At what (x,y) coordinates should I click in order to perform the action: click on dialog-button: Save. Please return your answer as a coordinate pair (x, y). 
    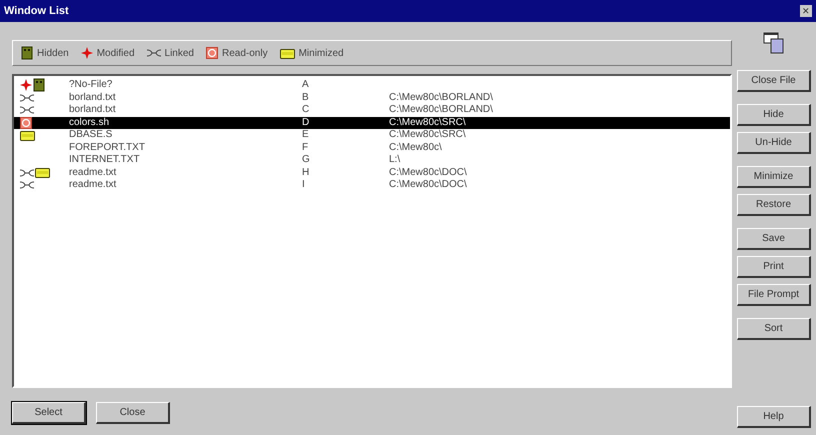
    Looking at the image, I should click on (774, 239).